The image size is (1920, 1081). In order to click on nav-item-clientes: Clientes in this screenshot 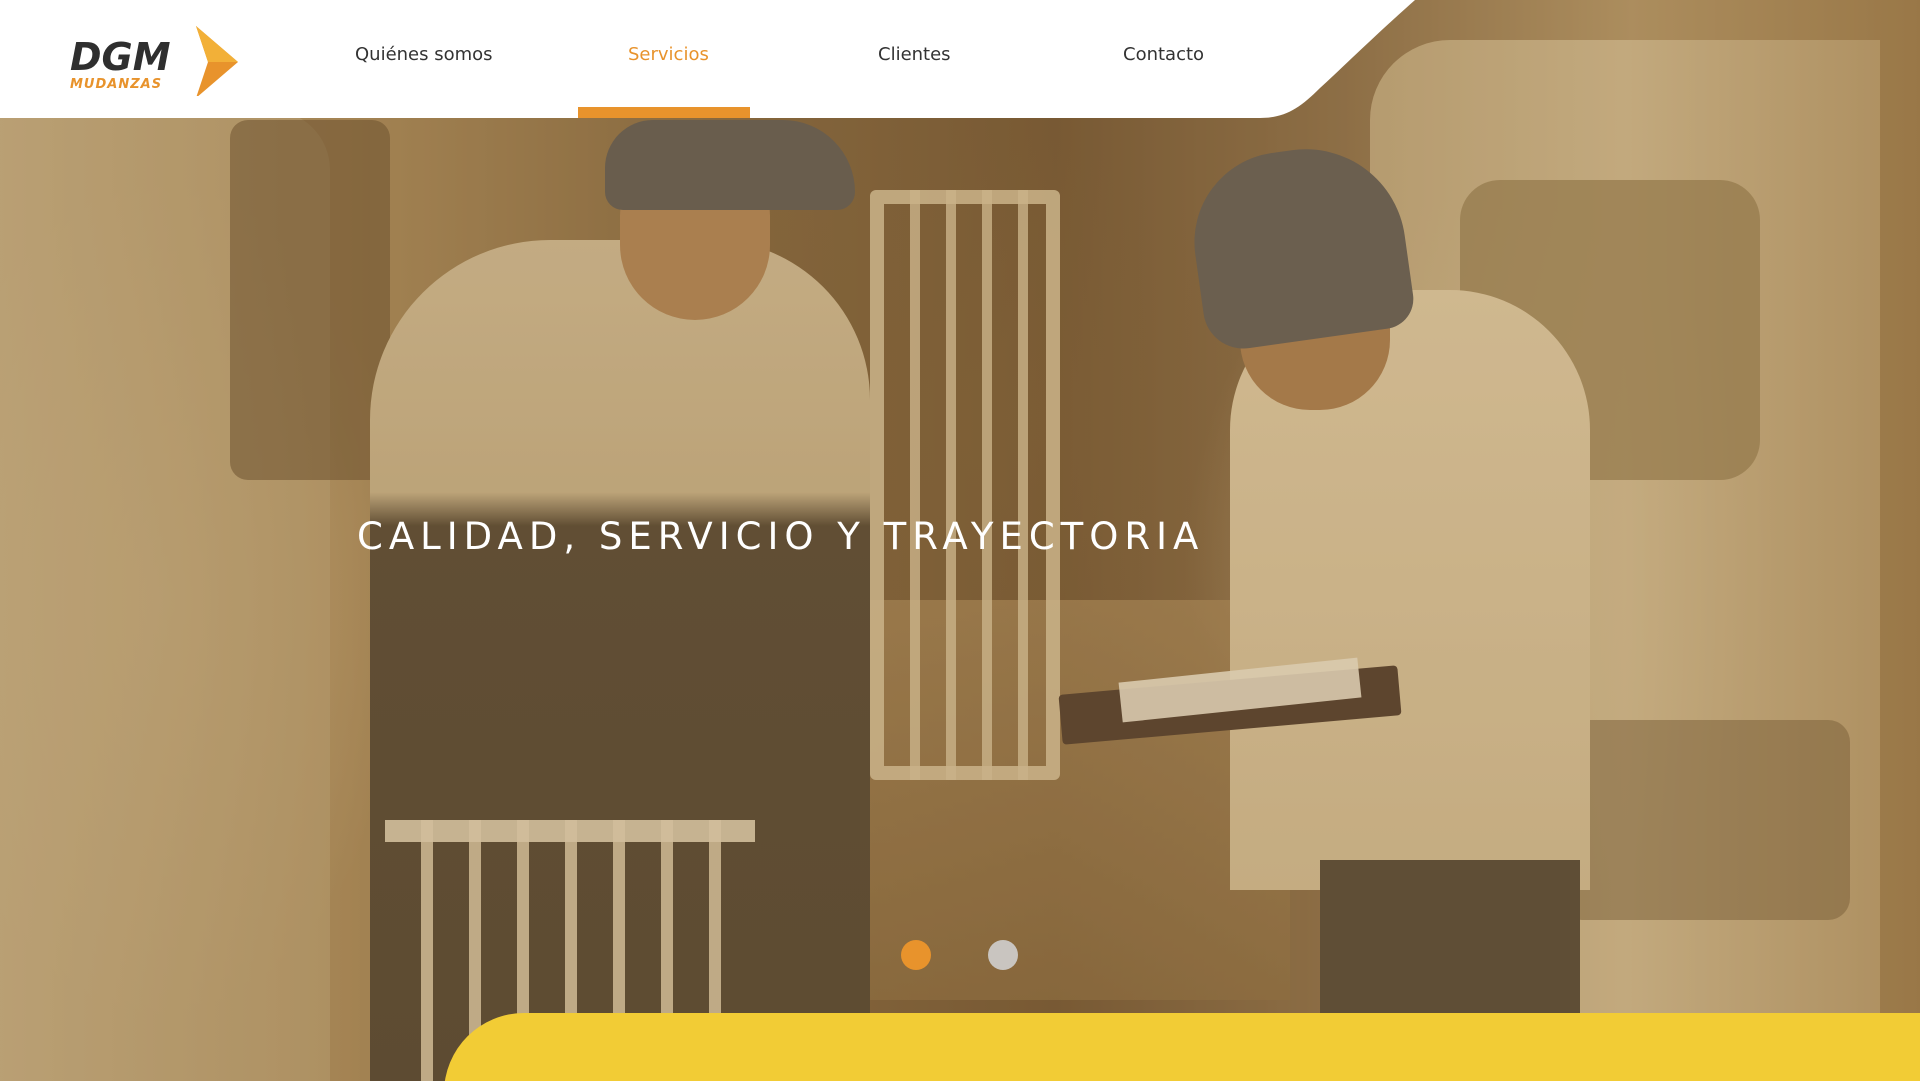, I will do `click(914, 54)`.